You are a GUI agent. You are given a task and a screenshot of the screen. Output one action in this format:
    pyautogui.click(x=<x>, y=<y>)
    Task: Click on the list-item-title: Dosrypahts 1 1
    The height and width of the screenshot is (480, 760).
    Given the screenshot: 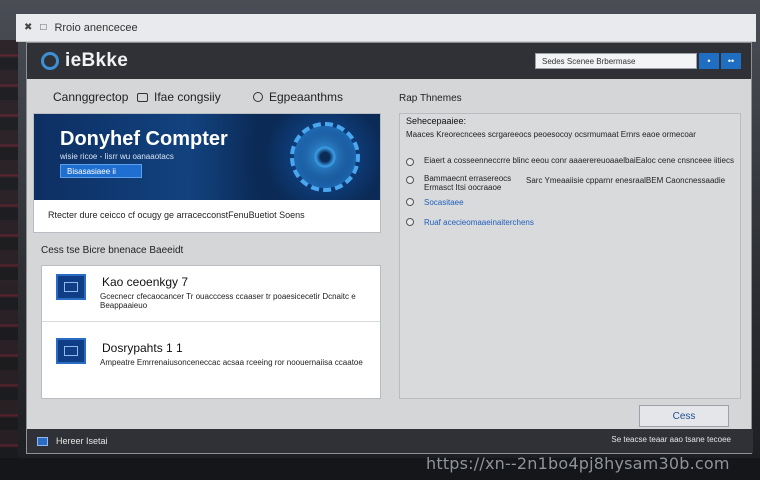 What is the action you would take?
    pyautogui.click(x=142, y=348)
    